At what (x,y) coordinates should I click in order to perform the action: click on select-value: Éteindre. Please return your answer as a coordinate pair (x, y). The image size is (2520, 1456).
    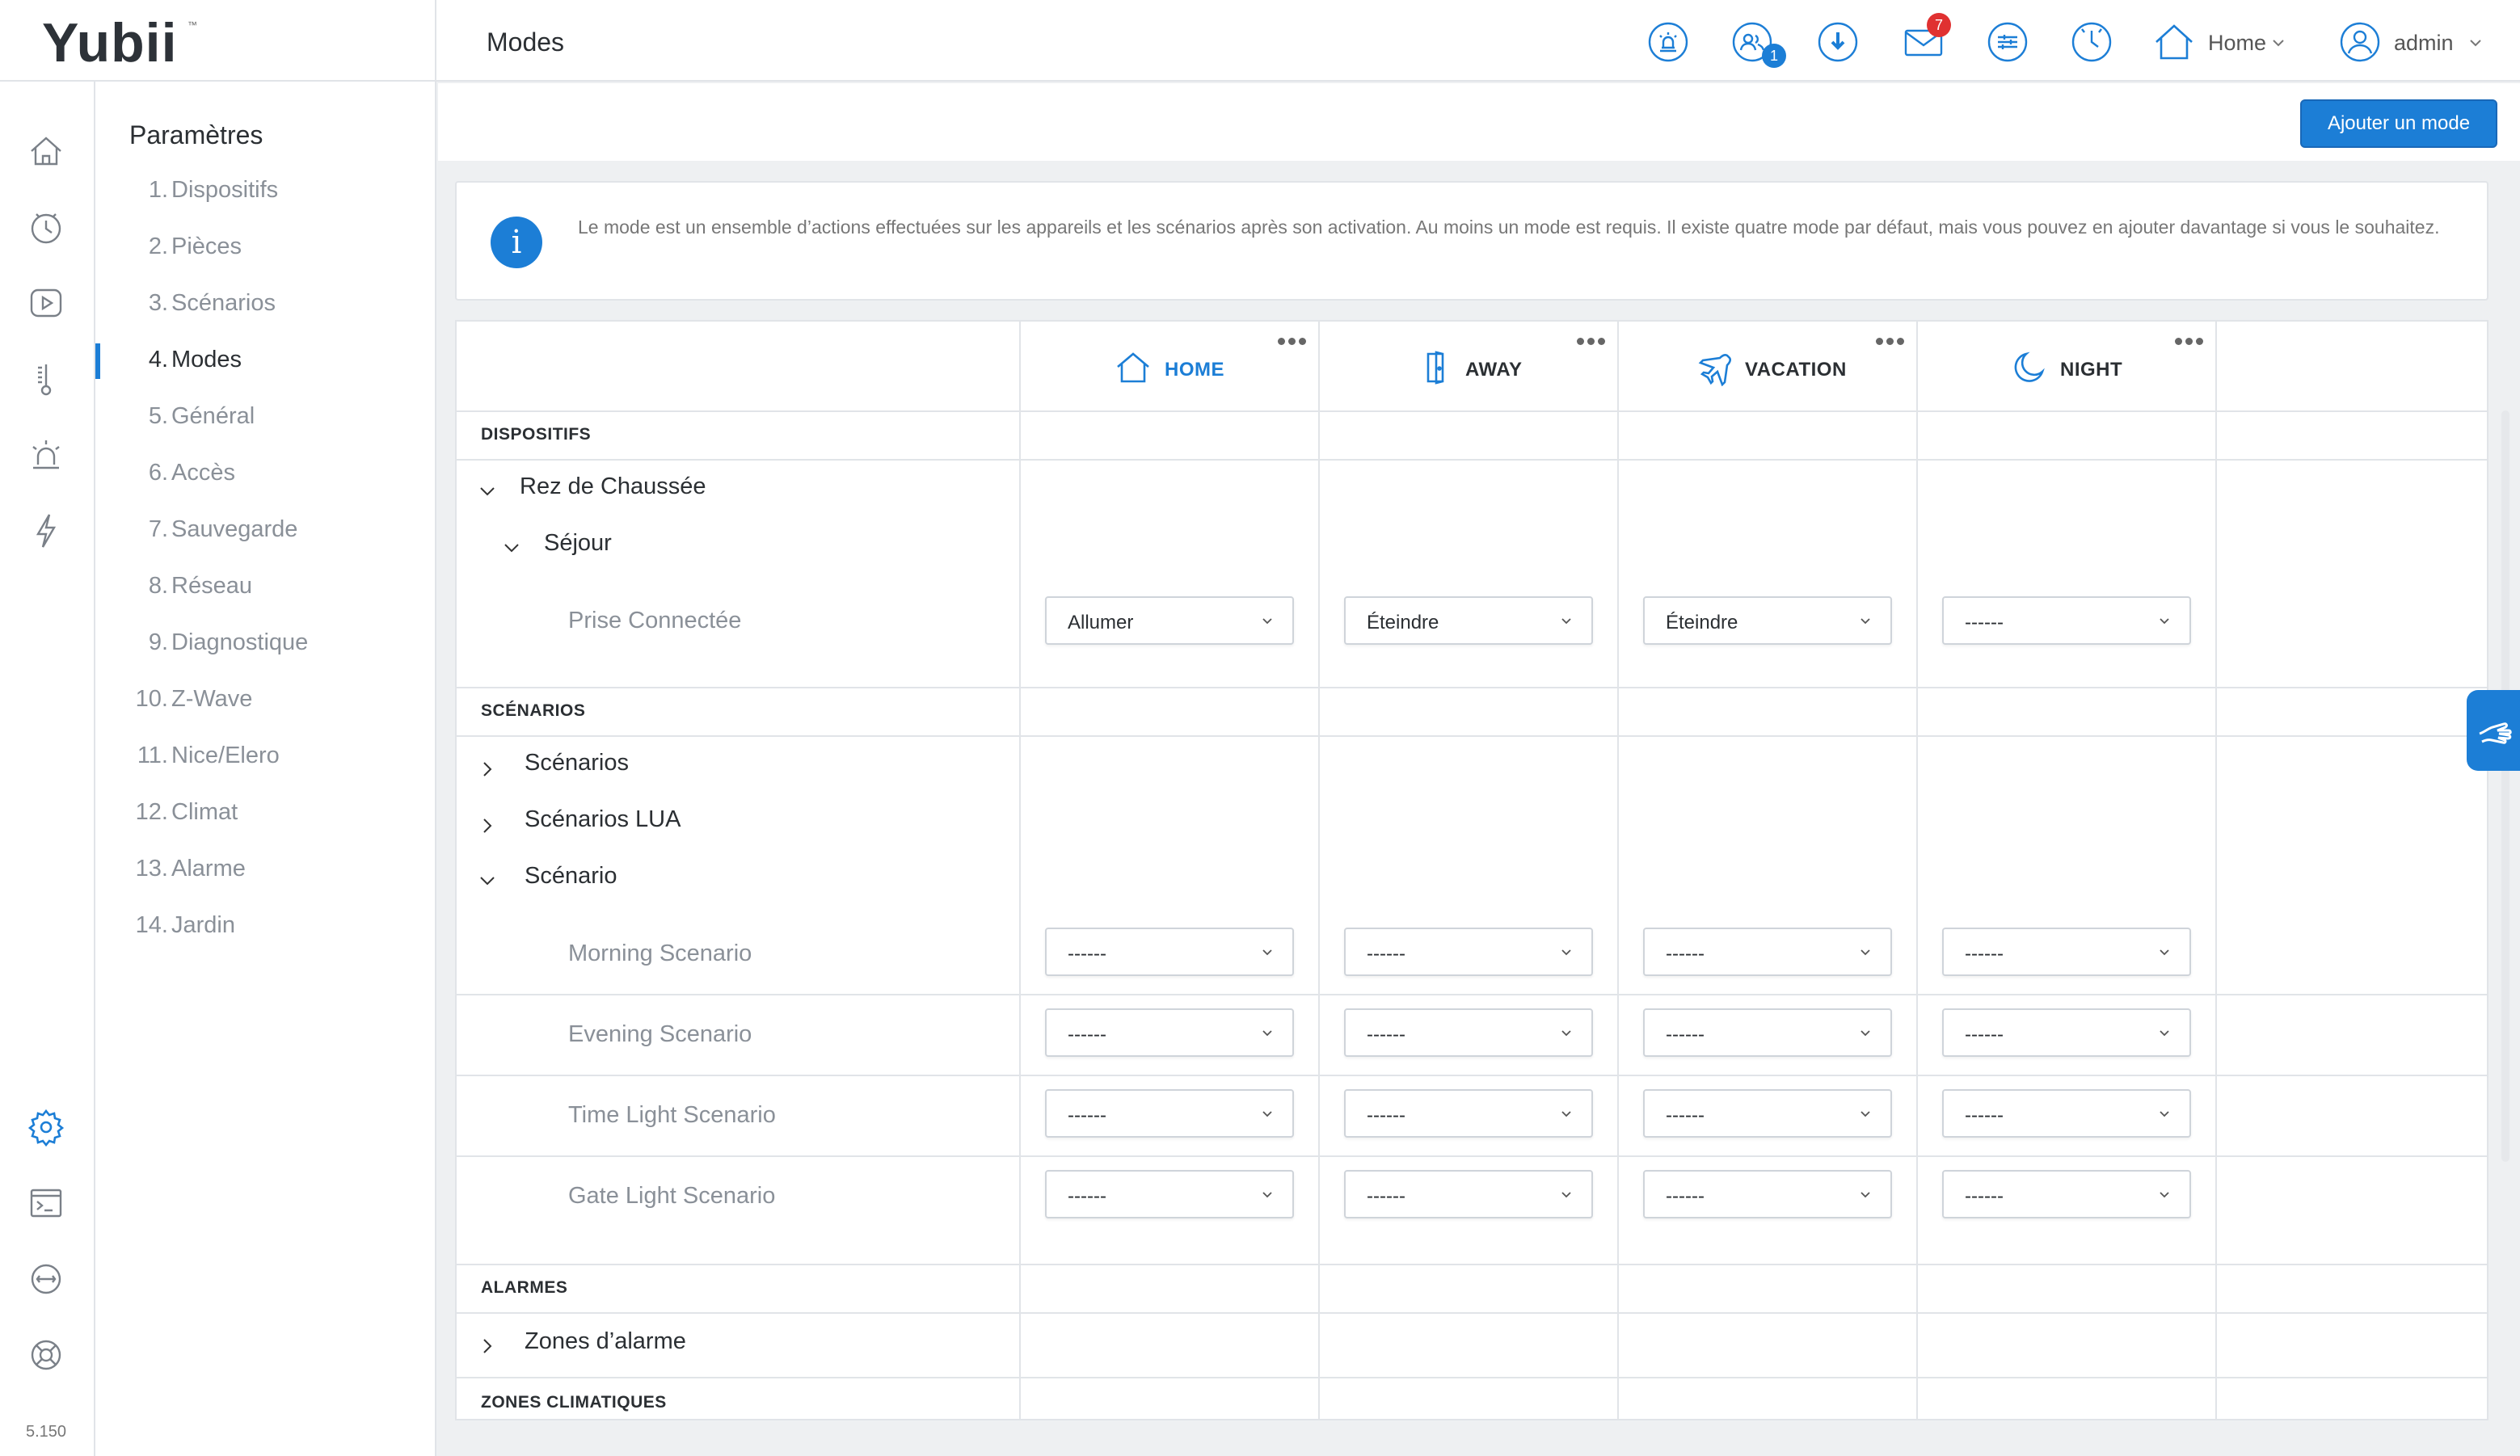
    Looking at the image, I should click on (1403, 622).